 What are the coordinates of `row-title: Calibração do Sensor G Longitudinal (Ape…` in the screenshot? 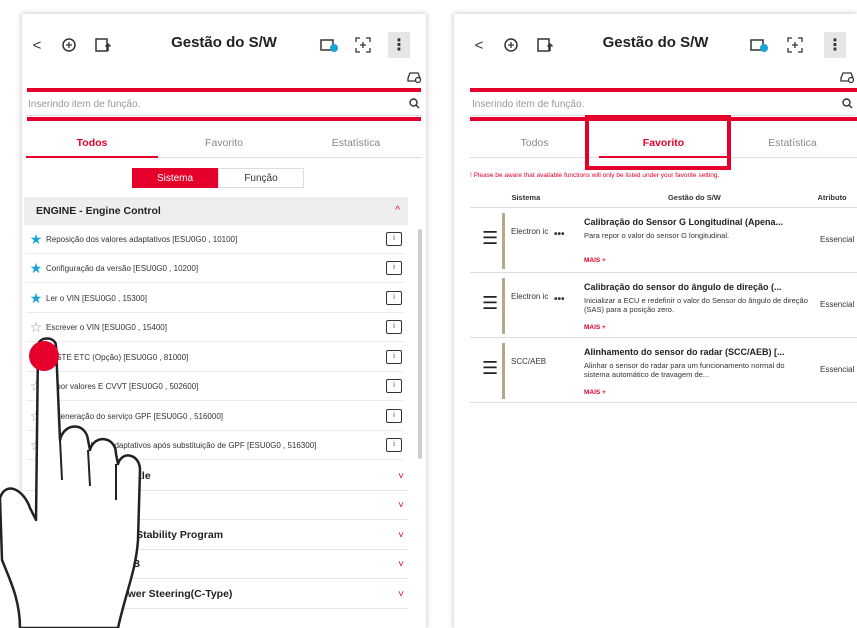 It's located at (684, 222).